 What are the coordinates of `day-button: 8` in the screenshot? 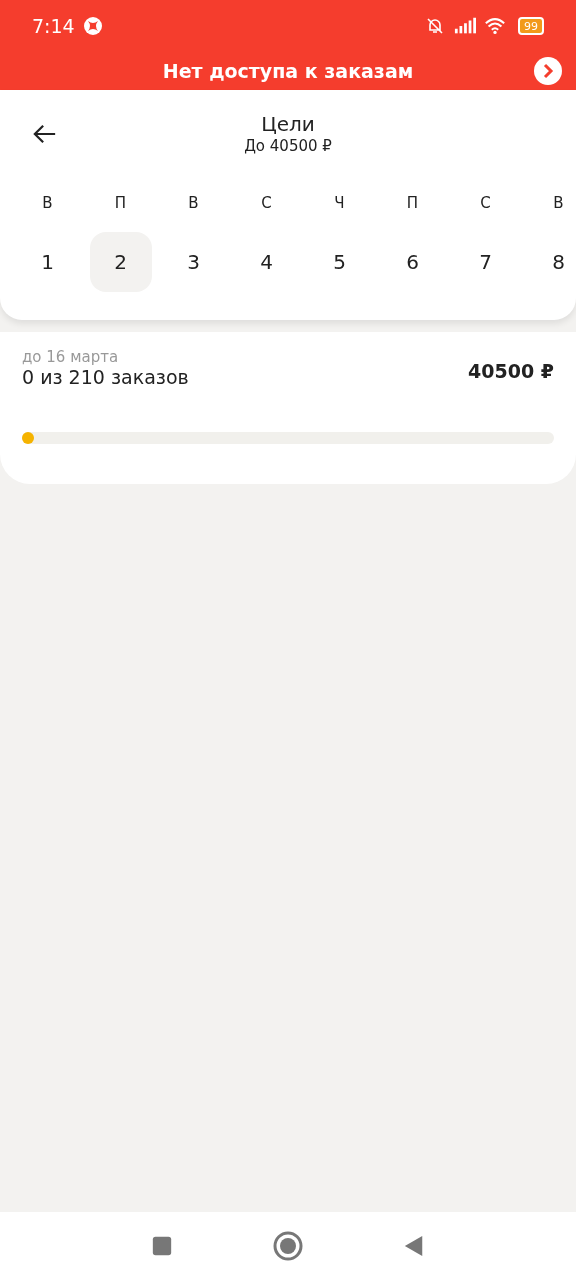 It's located at (551, 262).